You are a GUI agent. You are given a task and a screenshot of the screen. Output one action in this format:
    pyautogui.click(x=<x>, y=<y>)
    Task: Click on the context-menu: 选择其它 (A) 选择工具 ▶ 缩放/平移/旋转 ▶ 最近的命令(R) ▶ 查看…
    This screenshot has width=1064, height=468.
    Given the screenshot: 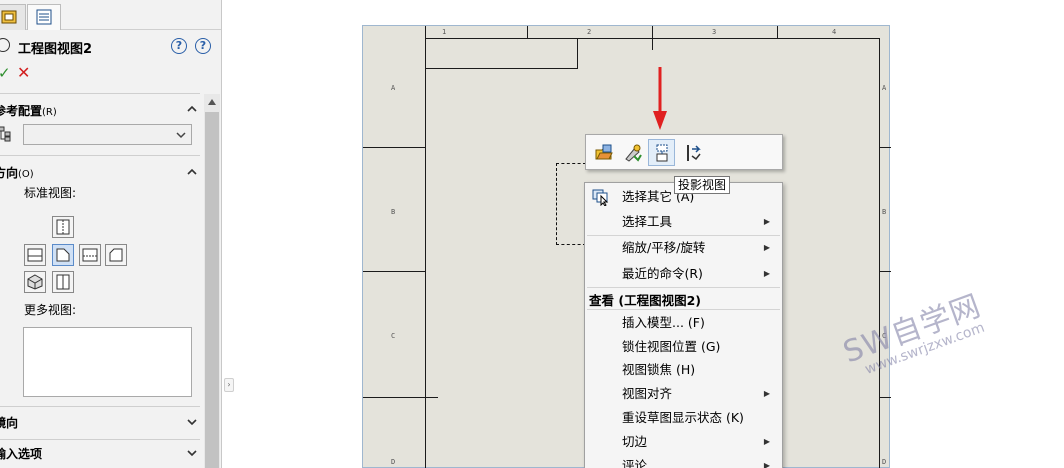 What is the action you would take?
    pyautogui.click(x=683, y=325)
    